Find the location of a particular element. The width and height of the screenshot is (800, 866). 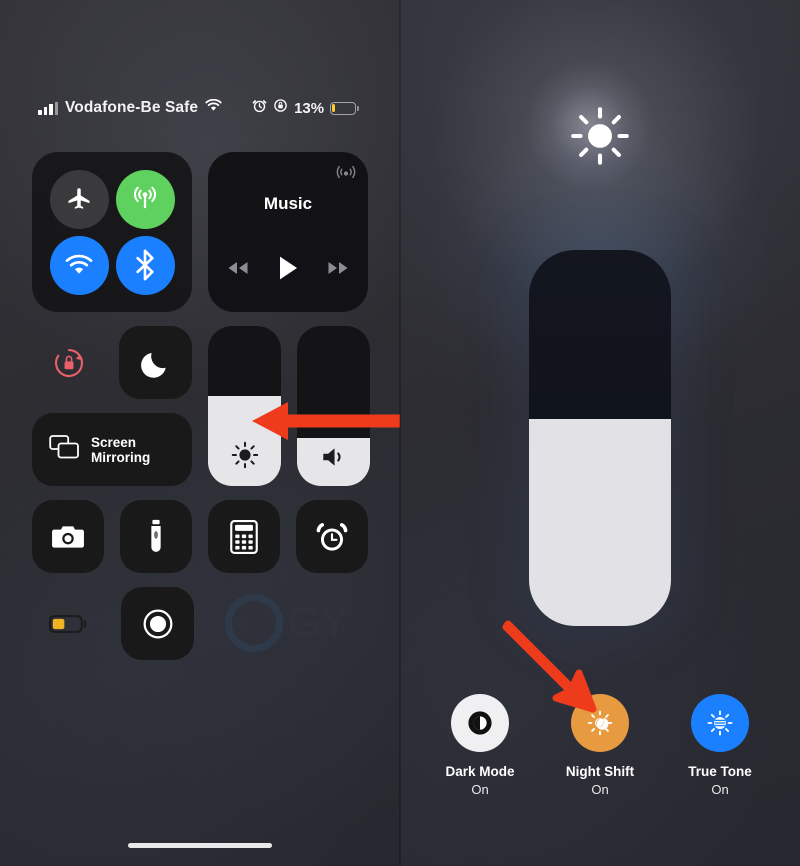

play-icon is located at coordinates (288, 270).